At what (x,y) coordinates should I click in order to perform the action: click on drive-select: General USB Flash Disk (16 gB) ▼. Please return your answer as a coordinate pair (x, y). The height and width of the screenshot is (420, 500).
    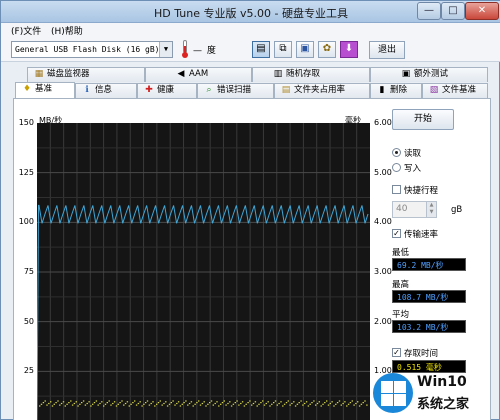
    Looking at the image, I should click on (92, 49).